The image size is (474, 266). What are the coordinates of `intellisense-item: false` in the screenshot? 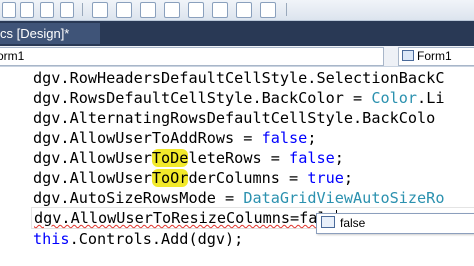 It's located at (352, 223).